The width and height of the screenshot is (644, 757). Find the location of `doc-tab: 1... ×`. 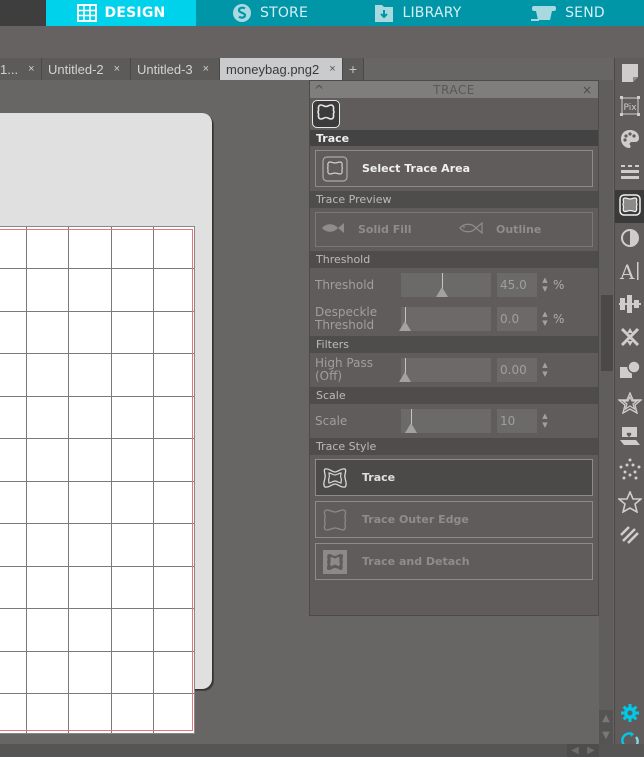

doc-tab: 1... × is located at coordinates (21, 69).